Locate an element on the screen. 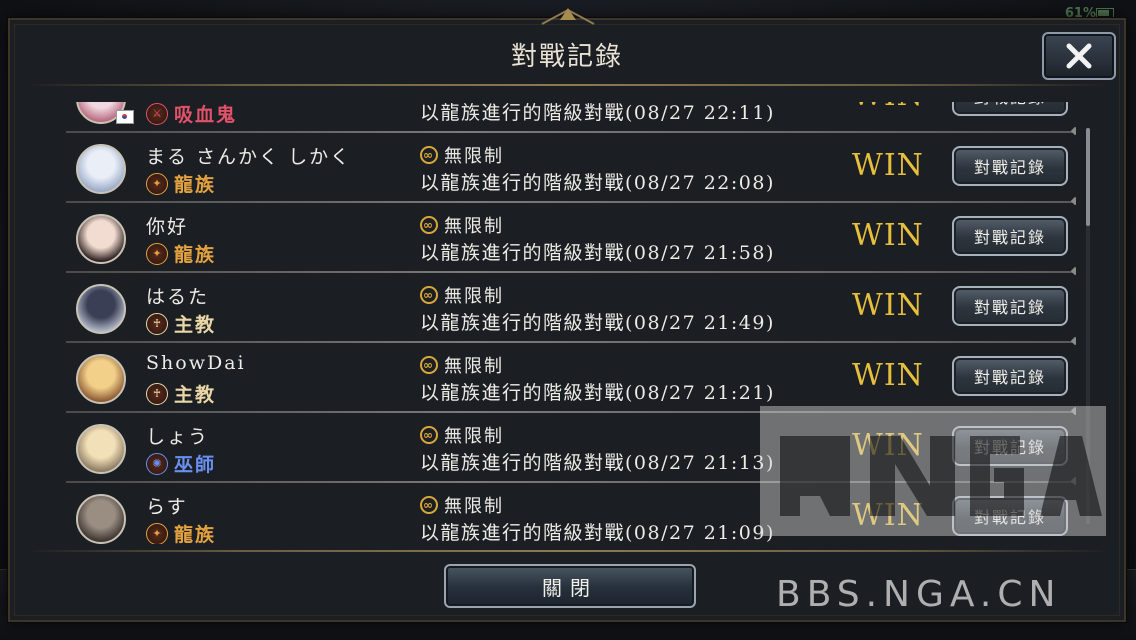 Image resolution: width=1136 pixels, height=640 pixels. close-icon is located at coordinates (1079, 56).